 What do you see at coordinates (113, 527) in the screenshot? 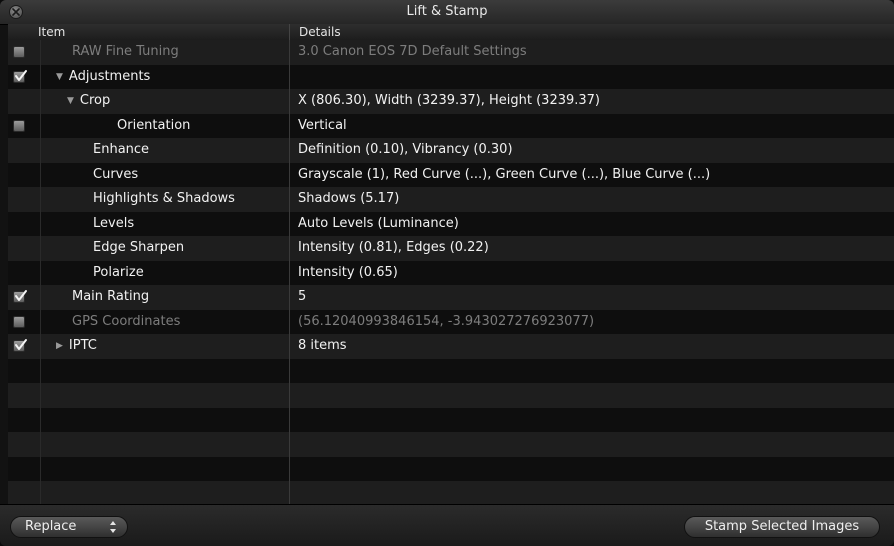
I see `updown-arrows-icon` at bounding box center [113, 527].